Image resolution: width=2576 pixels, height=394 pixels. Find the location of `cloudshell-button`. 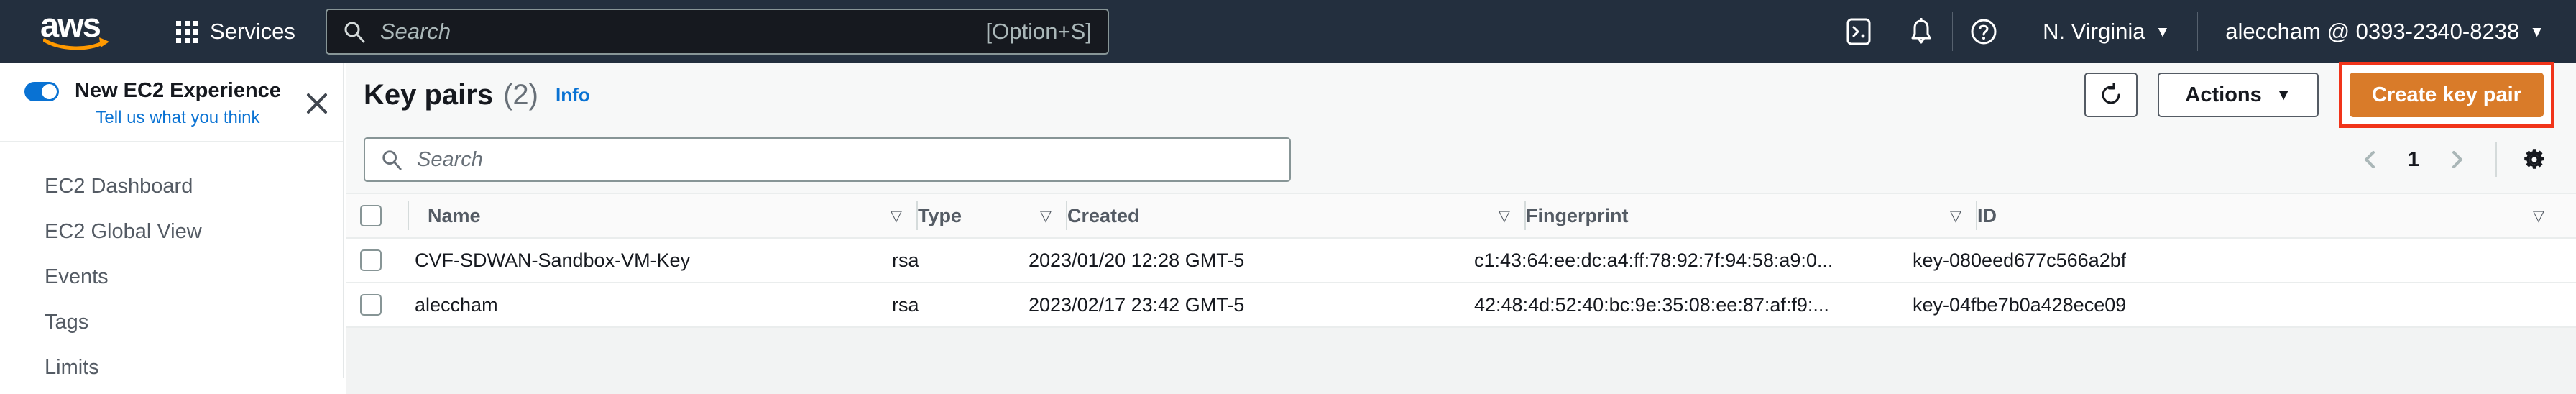

cloudshell-button is located at coordinates (1859, 31).